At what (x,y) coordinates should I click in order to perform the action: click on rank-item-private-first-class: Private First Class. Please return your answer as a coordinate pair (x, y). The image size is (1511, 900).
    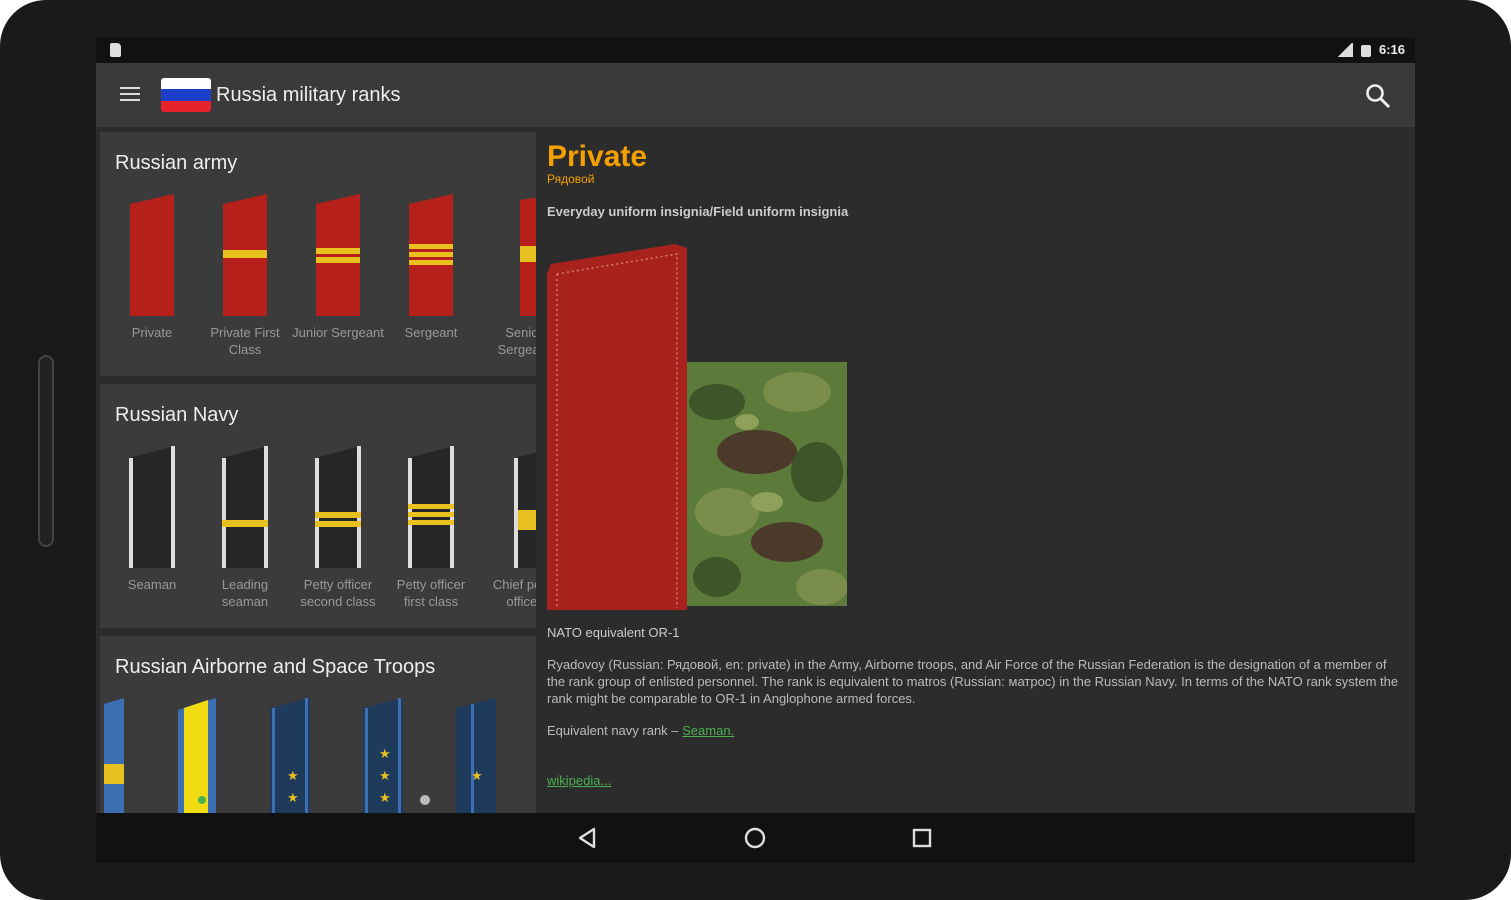
    Looking at the image, I should click on (245, 275).